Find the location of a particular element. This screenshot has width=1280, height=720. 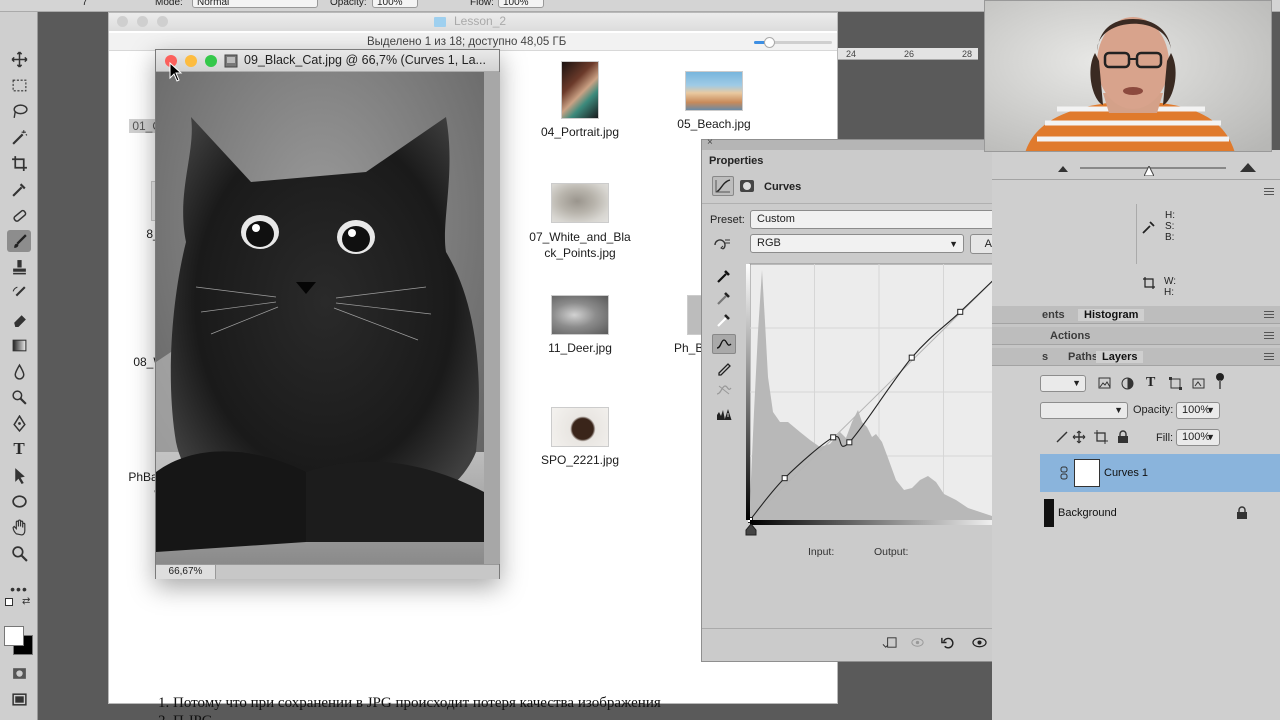

default-colors-icon is located at coordinates (9, 602).